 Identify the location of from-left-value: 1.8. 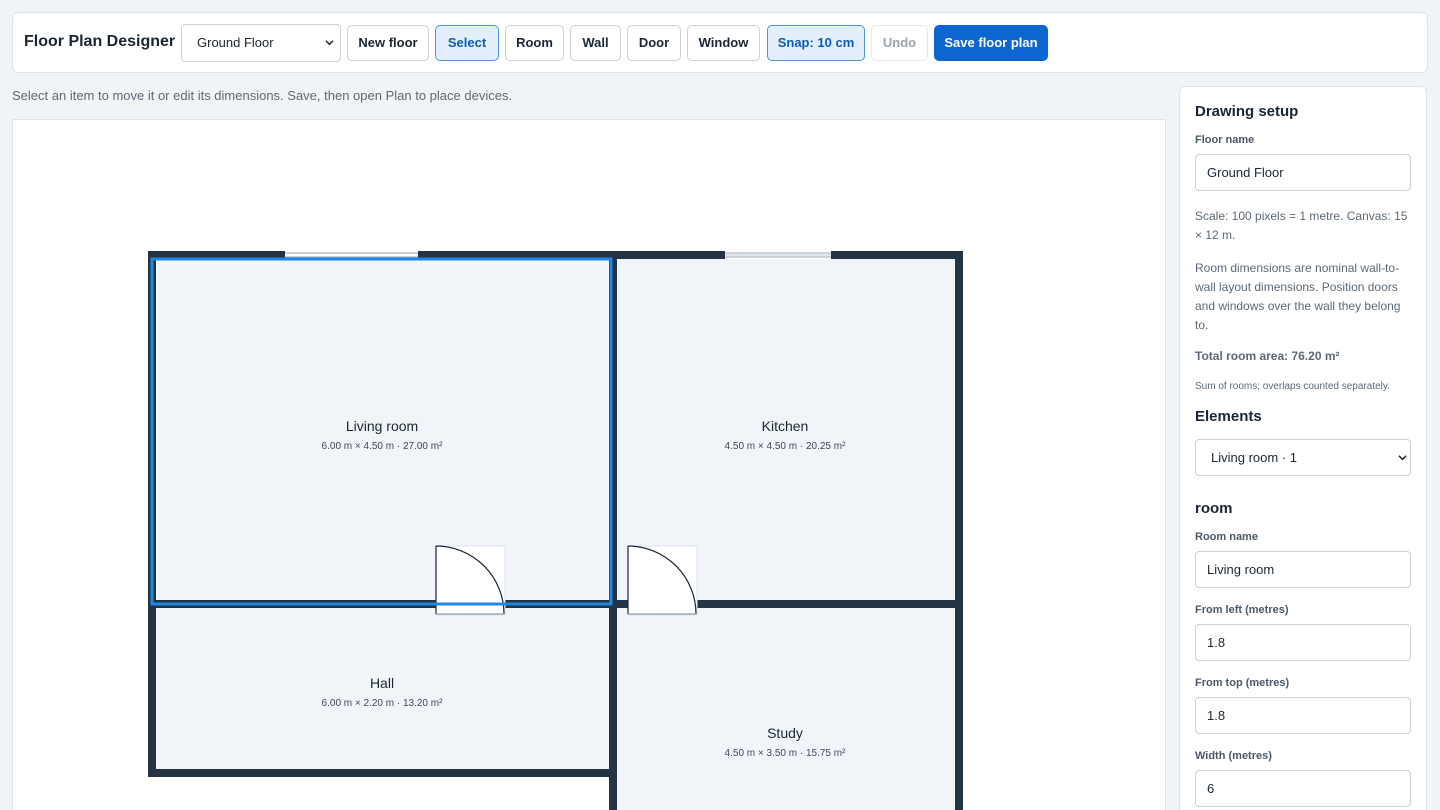
(1216, 642).